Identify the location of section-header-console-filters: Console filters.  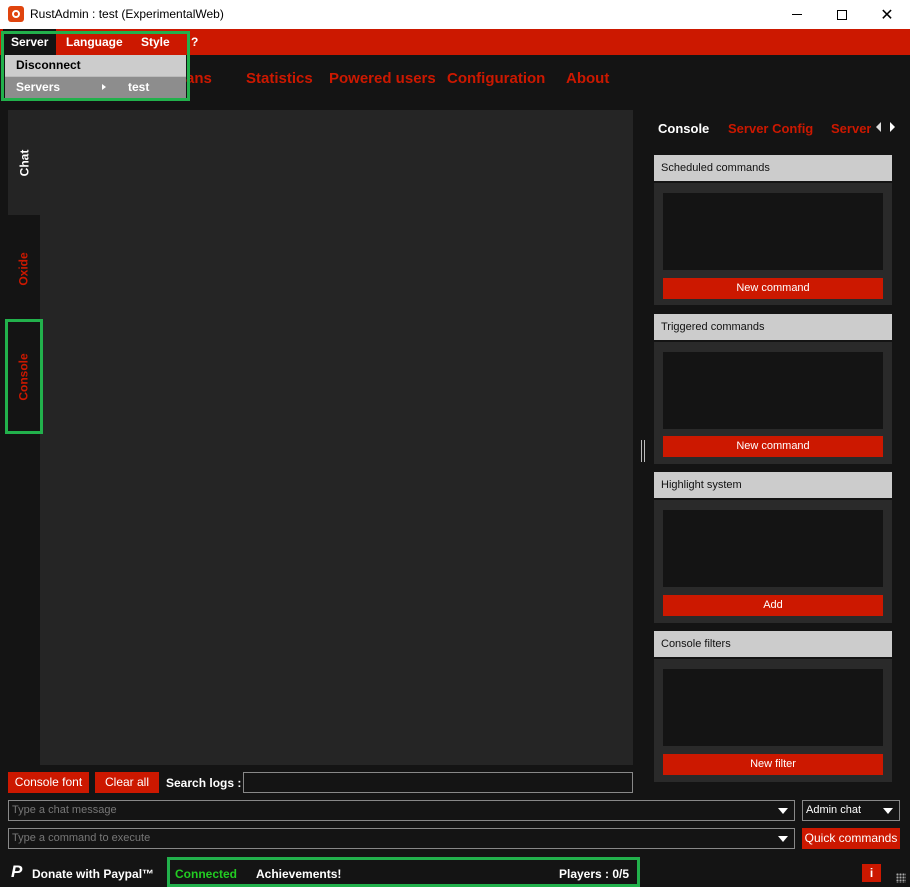
(773, 644).